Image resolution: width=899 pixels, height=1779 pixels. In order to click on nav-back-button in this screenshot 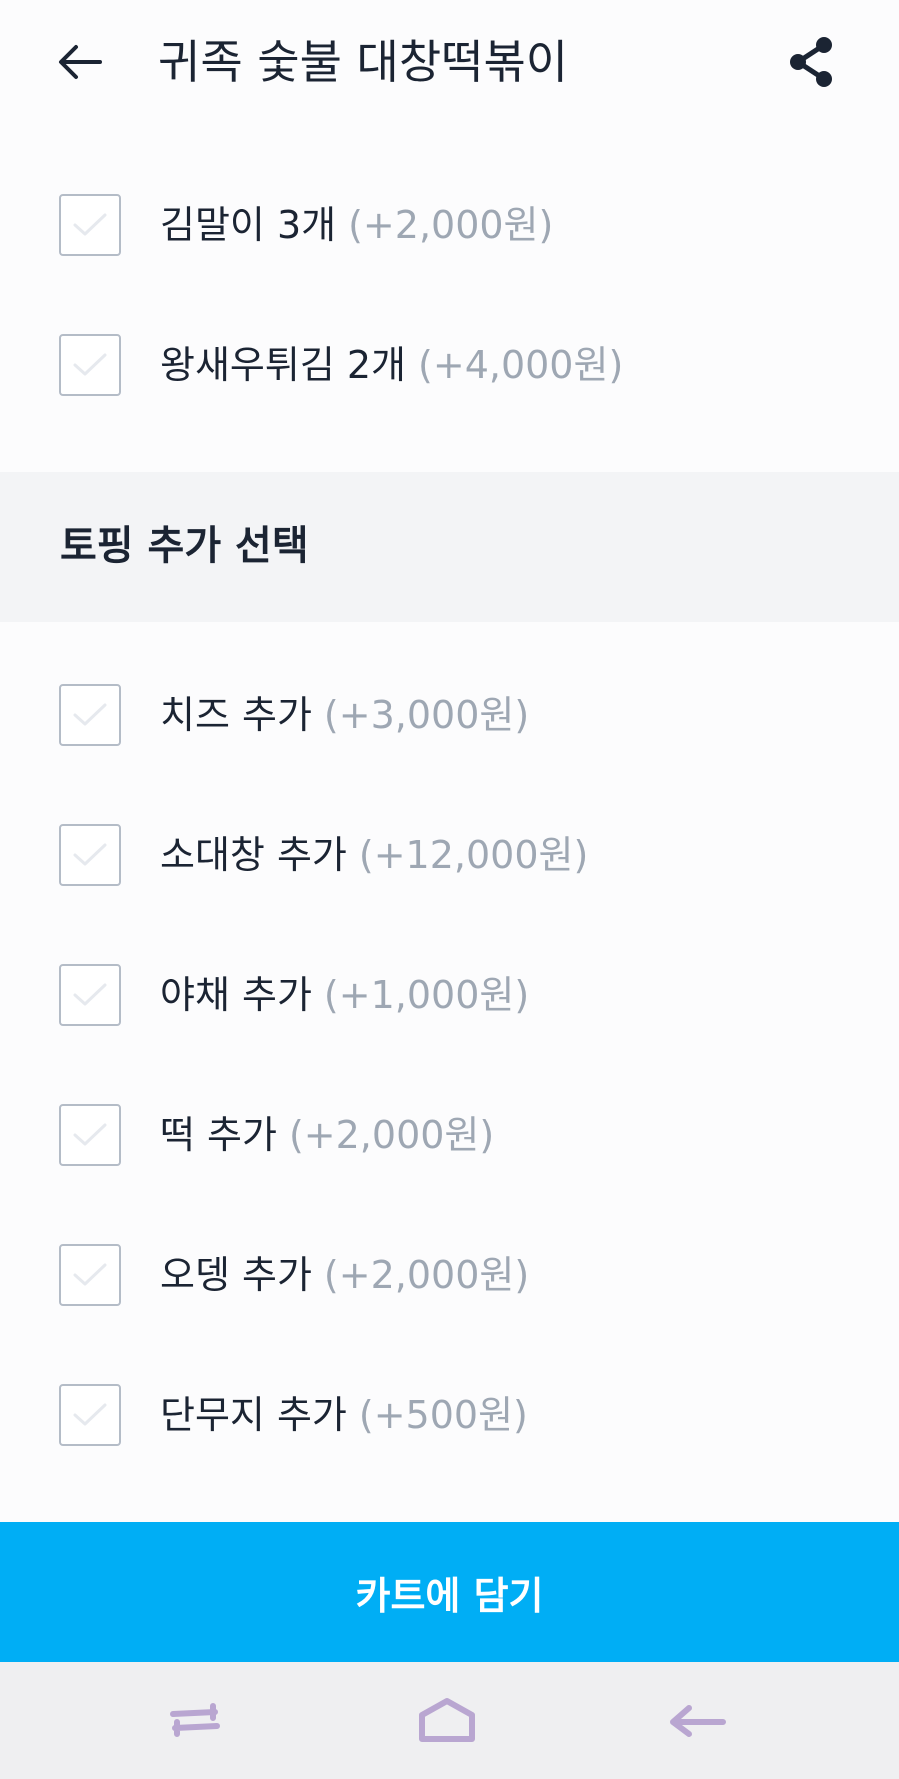, I will do `click(698, 1720)`.